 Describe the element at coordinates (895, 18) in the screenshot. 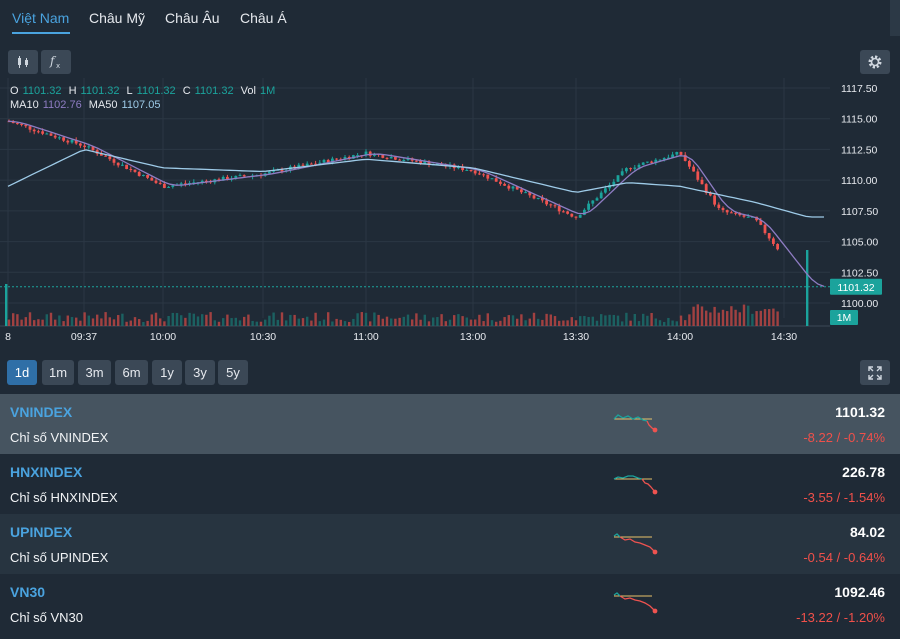

I see `tabs-scrollbar` at that location.